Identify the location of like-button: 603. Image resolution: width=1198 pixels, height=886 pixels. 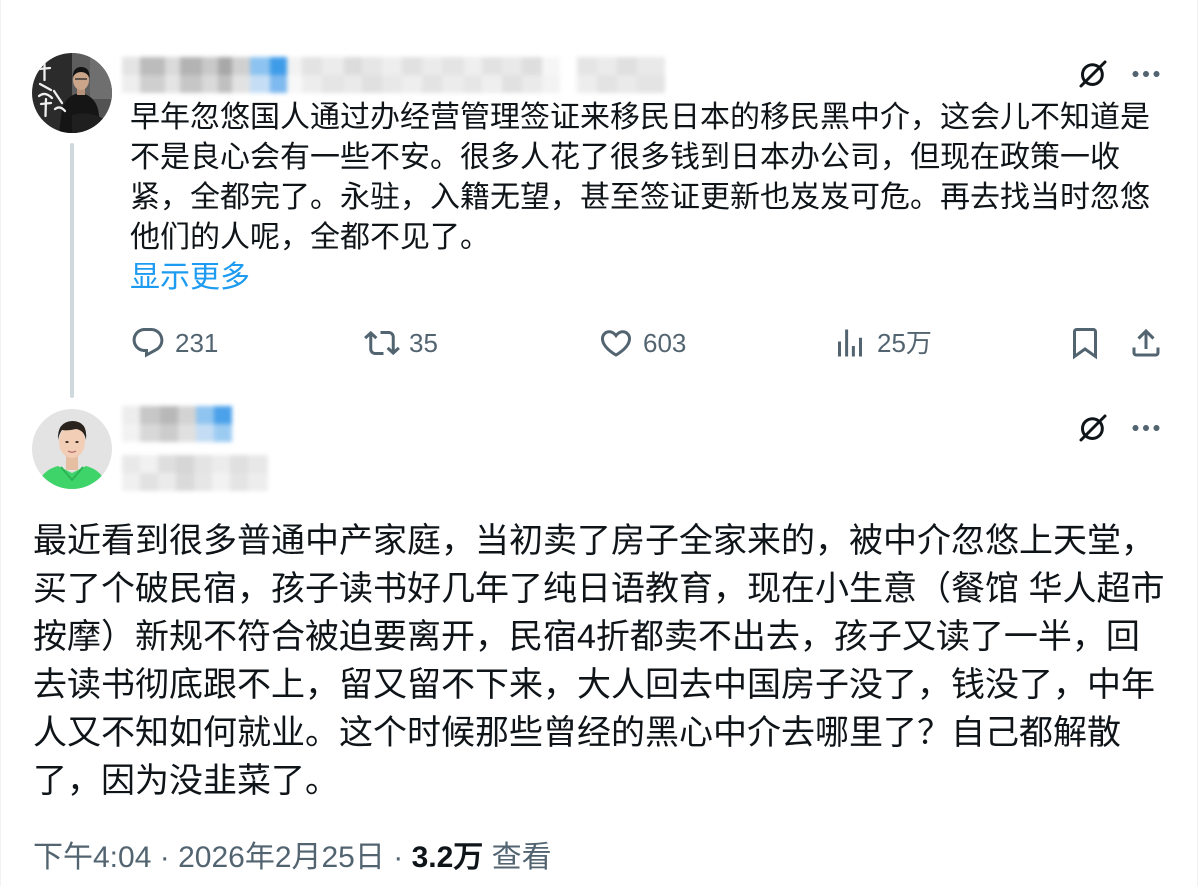
(642, 343).